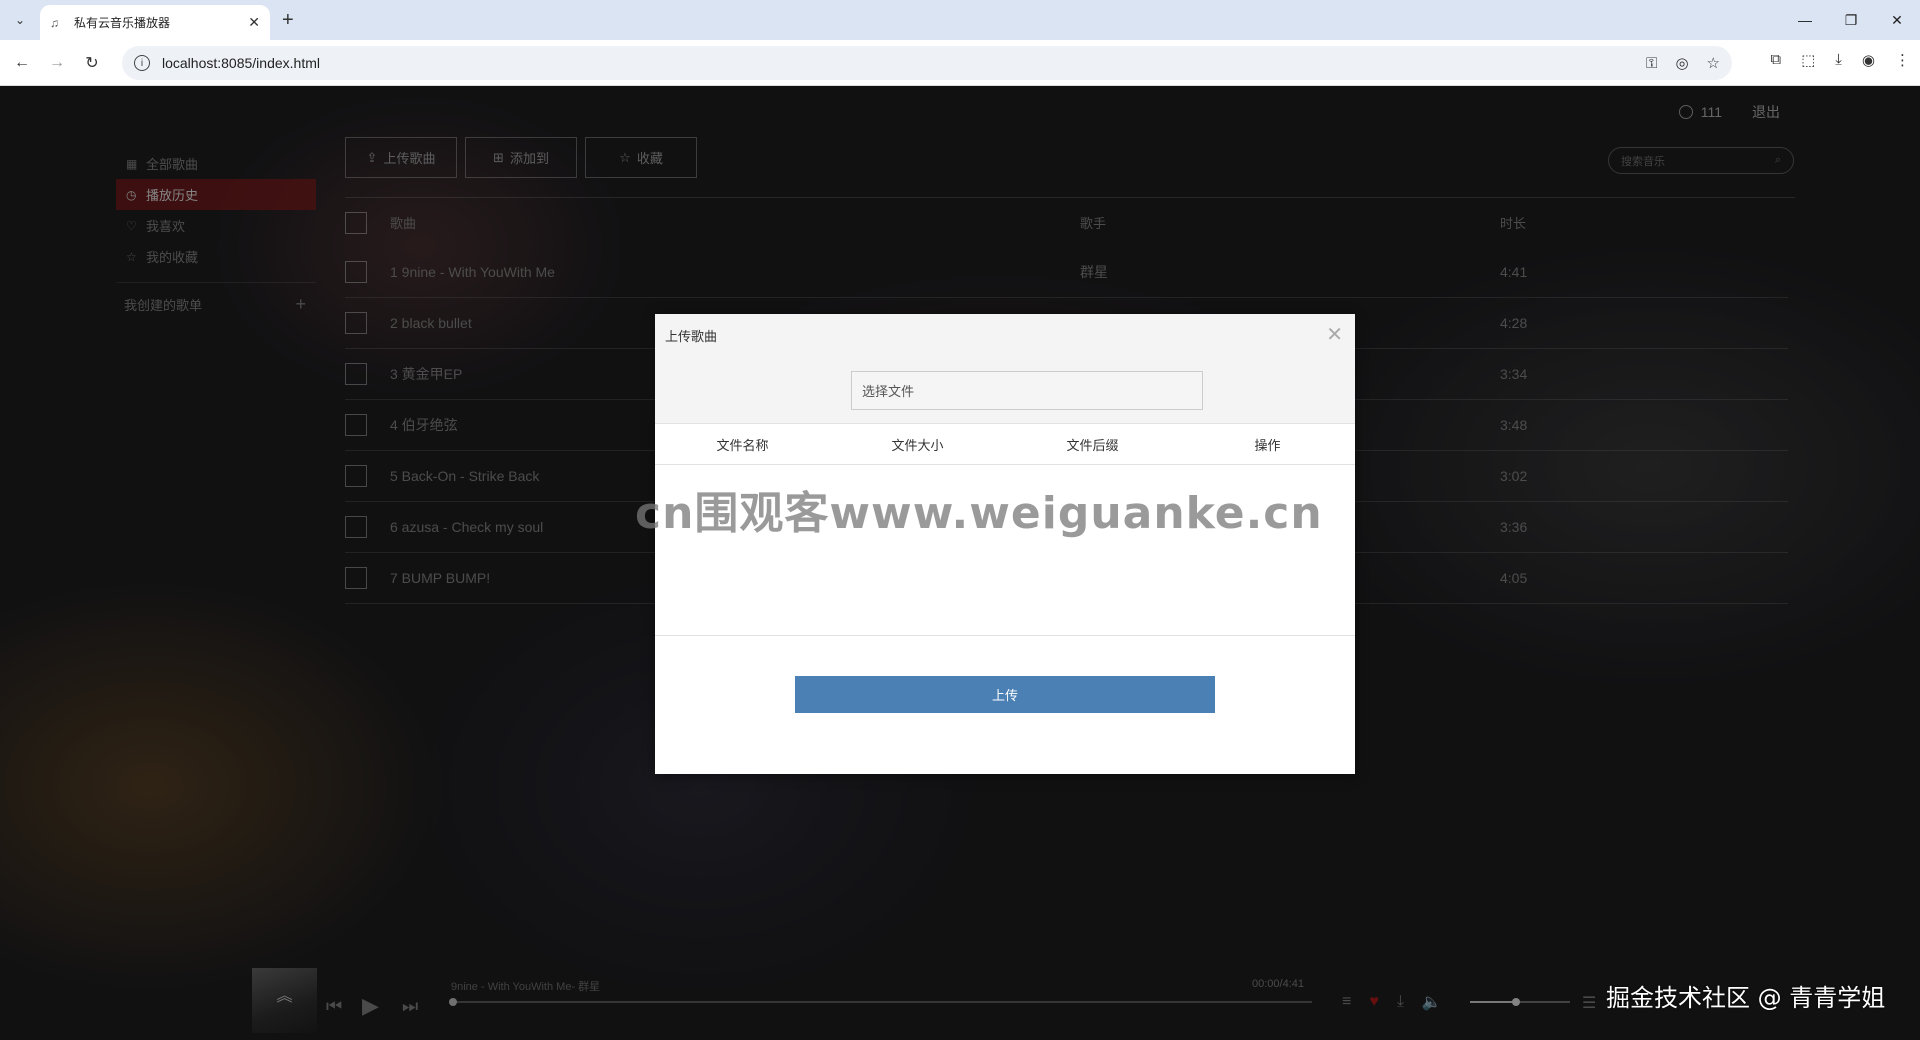 This screenshot has width=1920, height=1040. I want to click on browser-tab: ♫ 私有云音乐播放器 ✕, so click(155, 22).